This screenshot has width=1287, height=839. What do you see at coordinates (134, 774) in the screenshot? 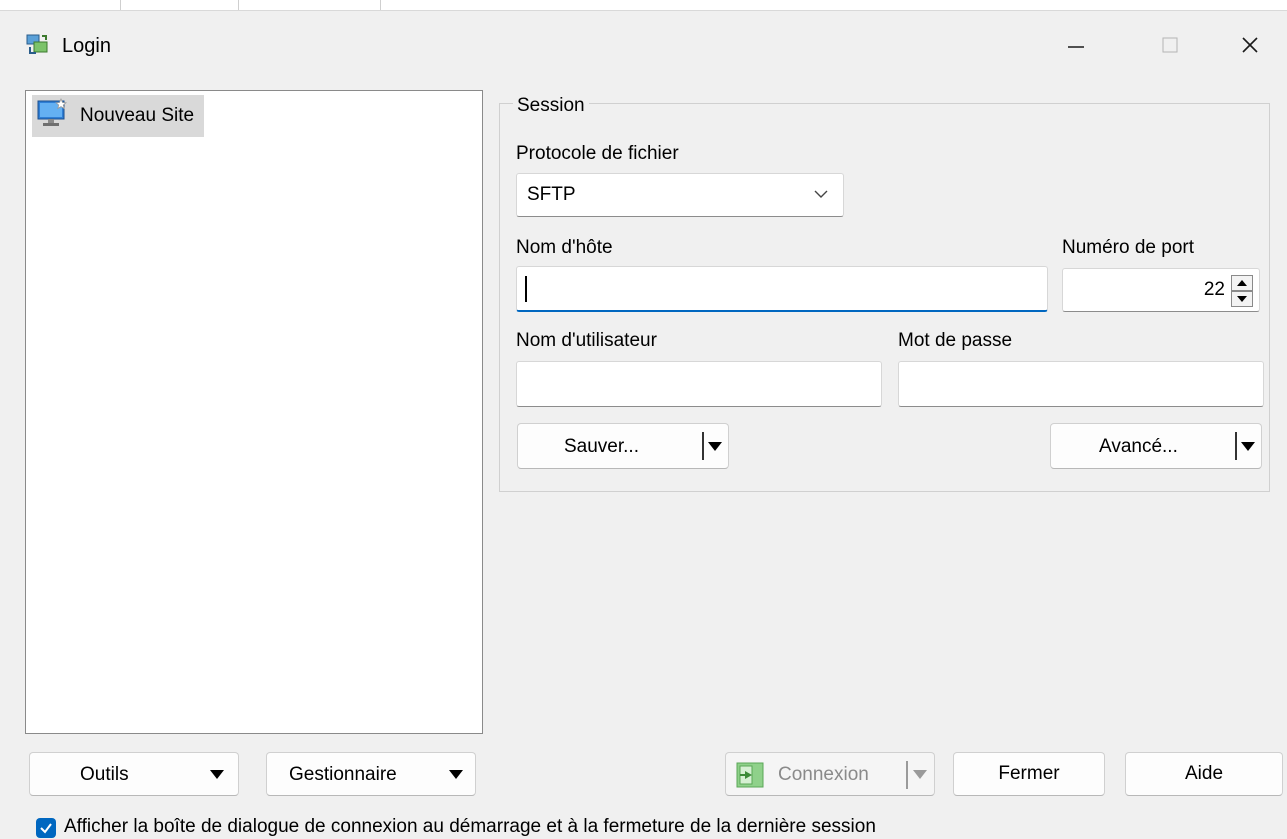
I see `tools-button: Outils` at bounding box center [134, 774].